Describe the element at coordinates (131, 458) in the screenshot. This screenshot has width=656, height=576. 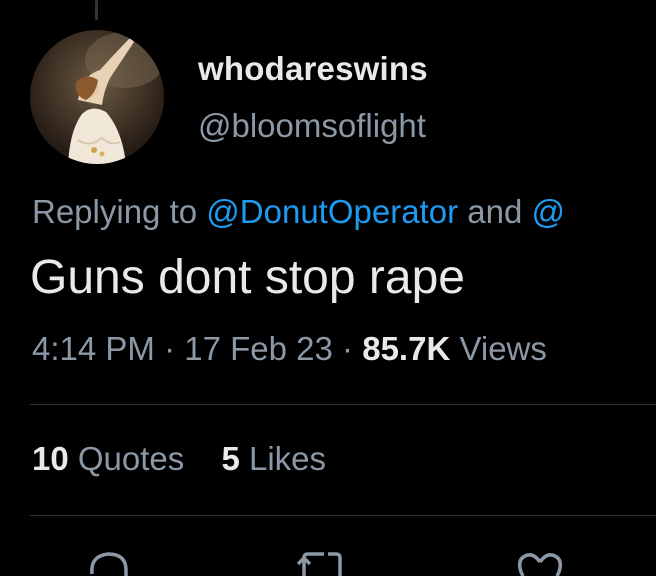
I see `quotes-label: Quotes` at that location.